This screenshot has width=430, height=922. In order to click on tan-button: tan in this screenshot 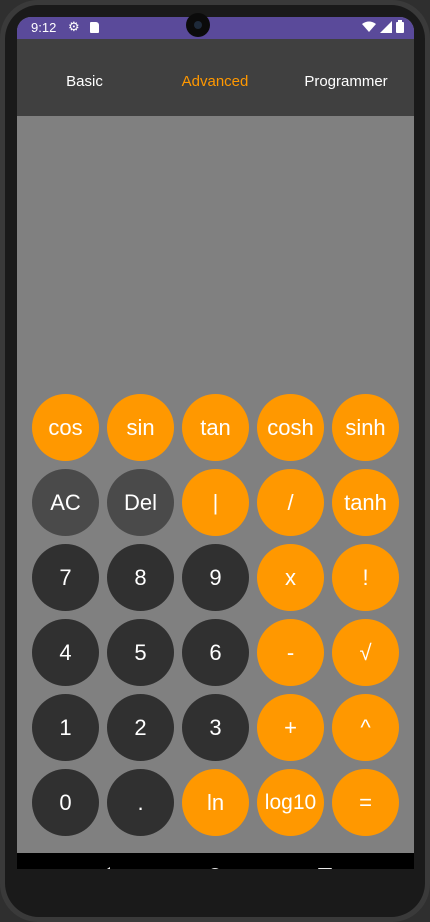, I will do `click(215, 427)`.